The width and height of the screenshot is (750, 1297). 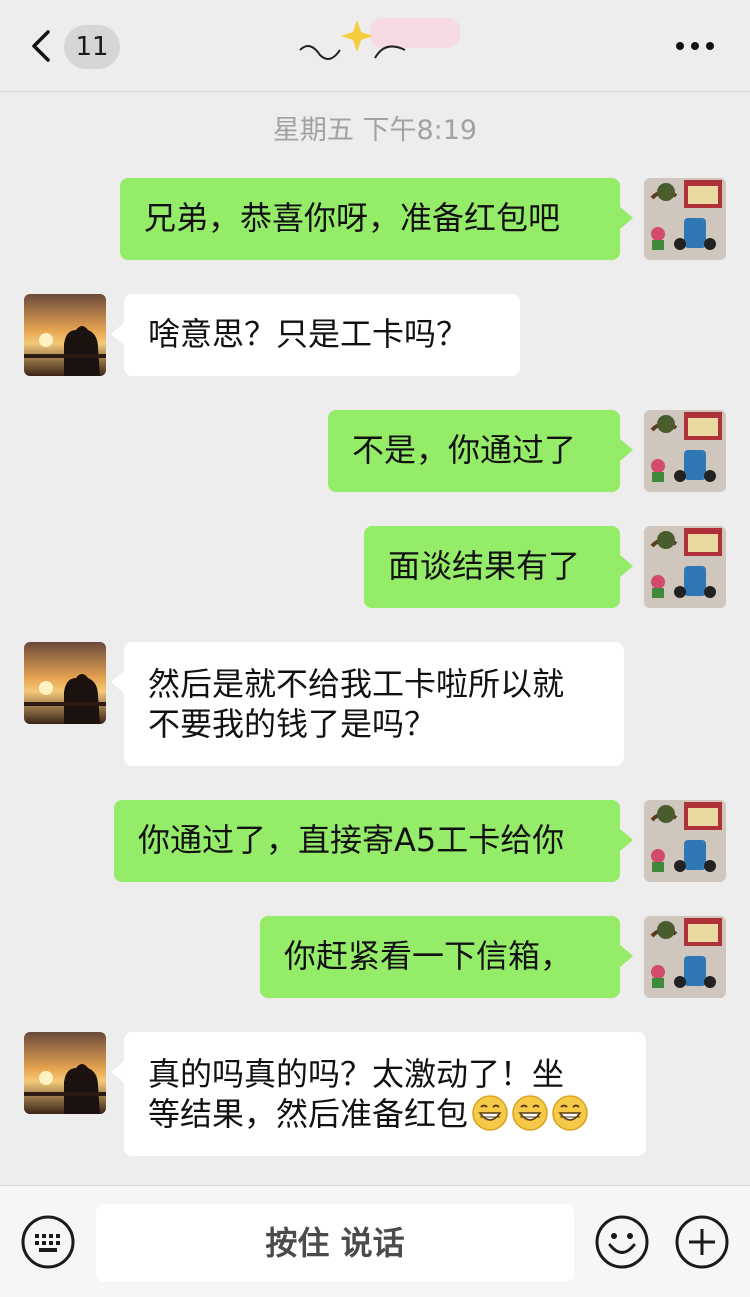 What do you see at coordinates (702, 1242) in the screenshot?
I see `plus-icon` at bounding box center [702, 1242].